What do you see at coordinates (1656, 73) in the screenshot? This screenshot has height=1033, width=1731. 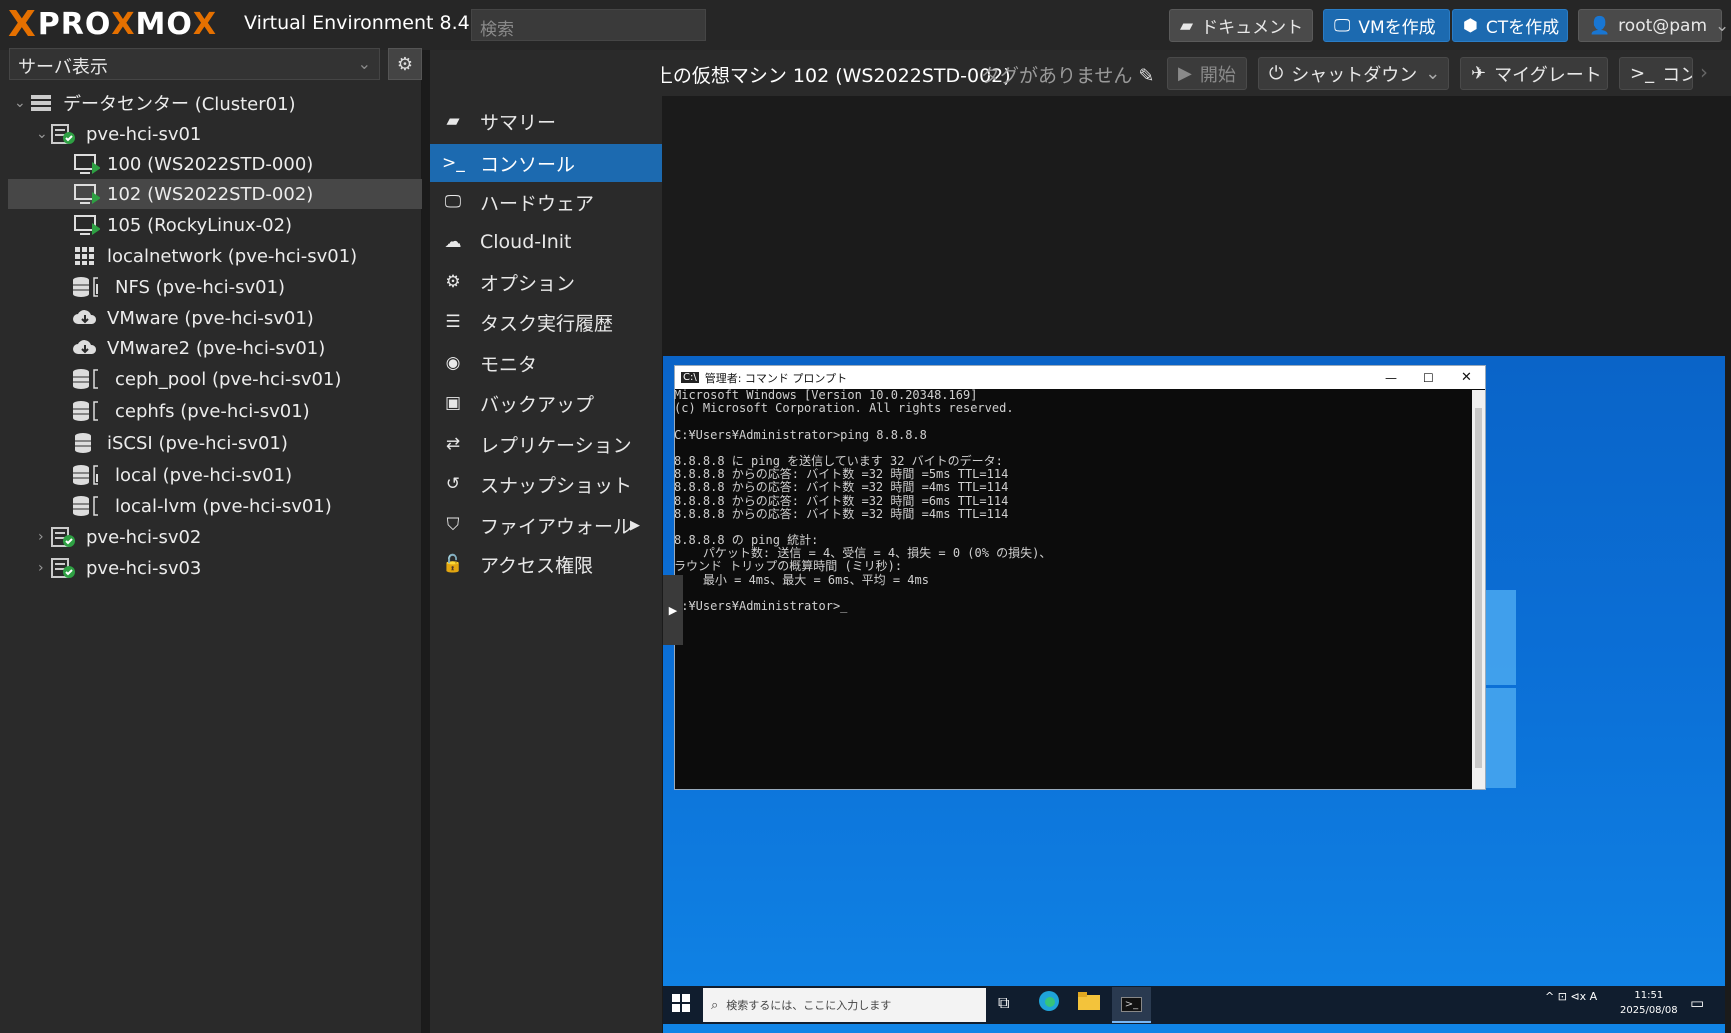 I see `console-button: >_ コン` at bounding box center [1656, 73].